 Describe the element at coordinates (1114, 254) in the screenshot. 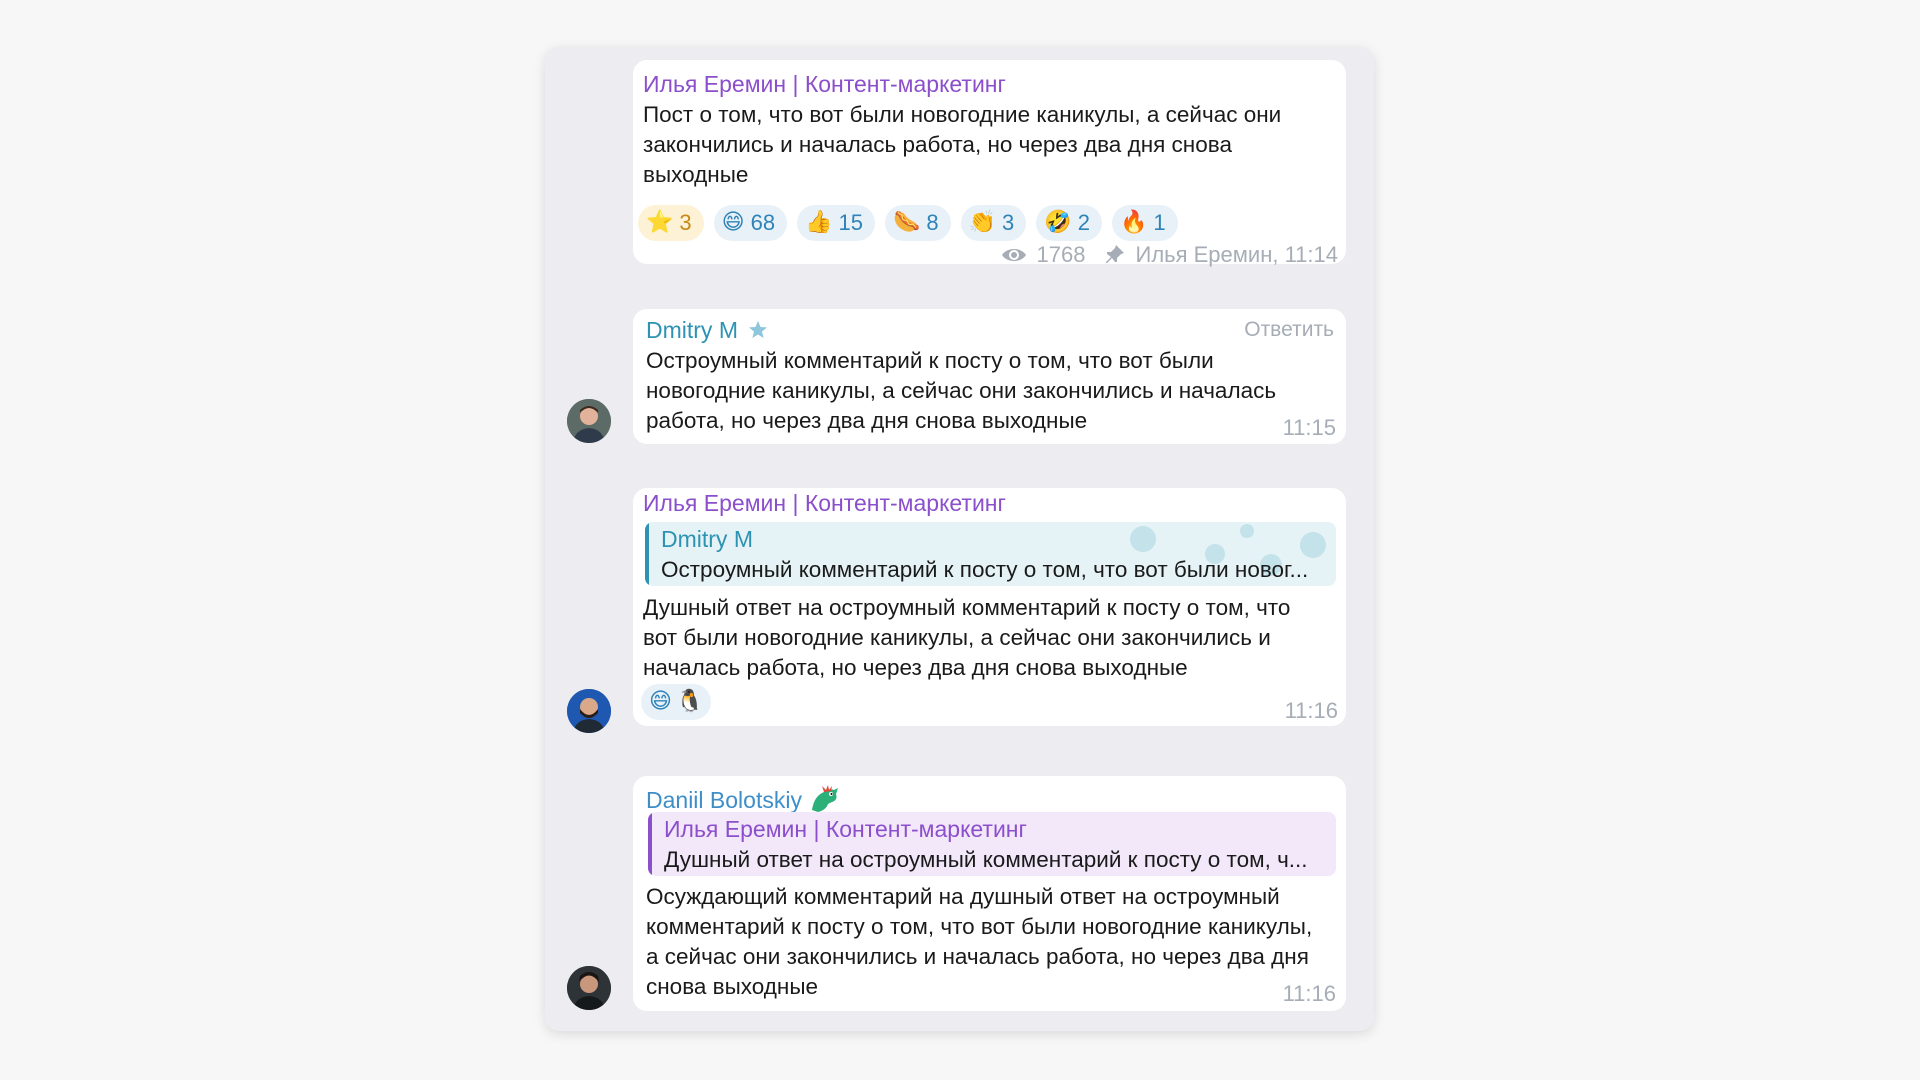

I see `pin-icon` at that location.